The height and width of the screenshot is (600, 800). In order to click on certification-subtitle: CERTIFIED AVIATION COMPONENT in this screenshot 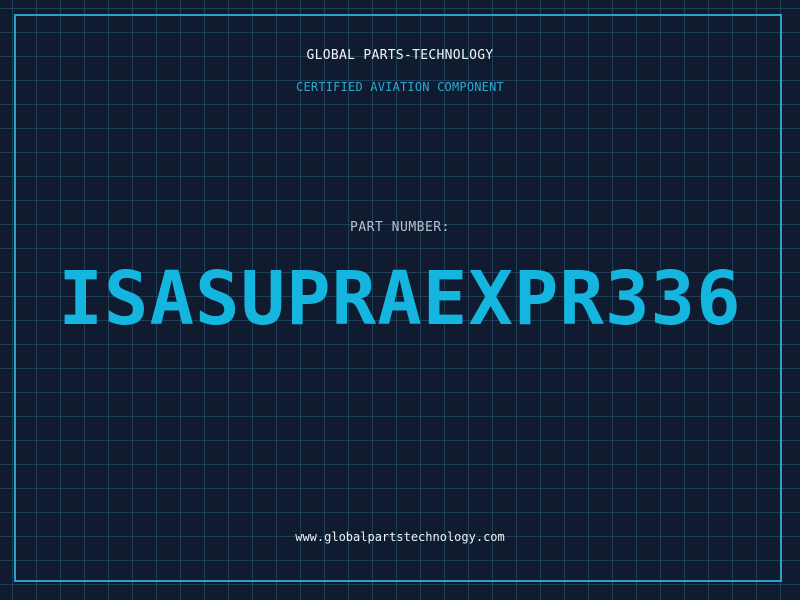, I will do `click(400, 87)`.